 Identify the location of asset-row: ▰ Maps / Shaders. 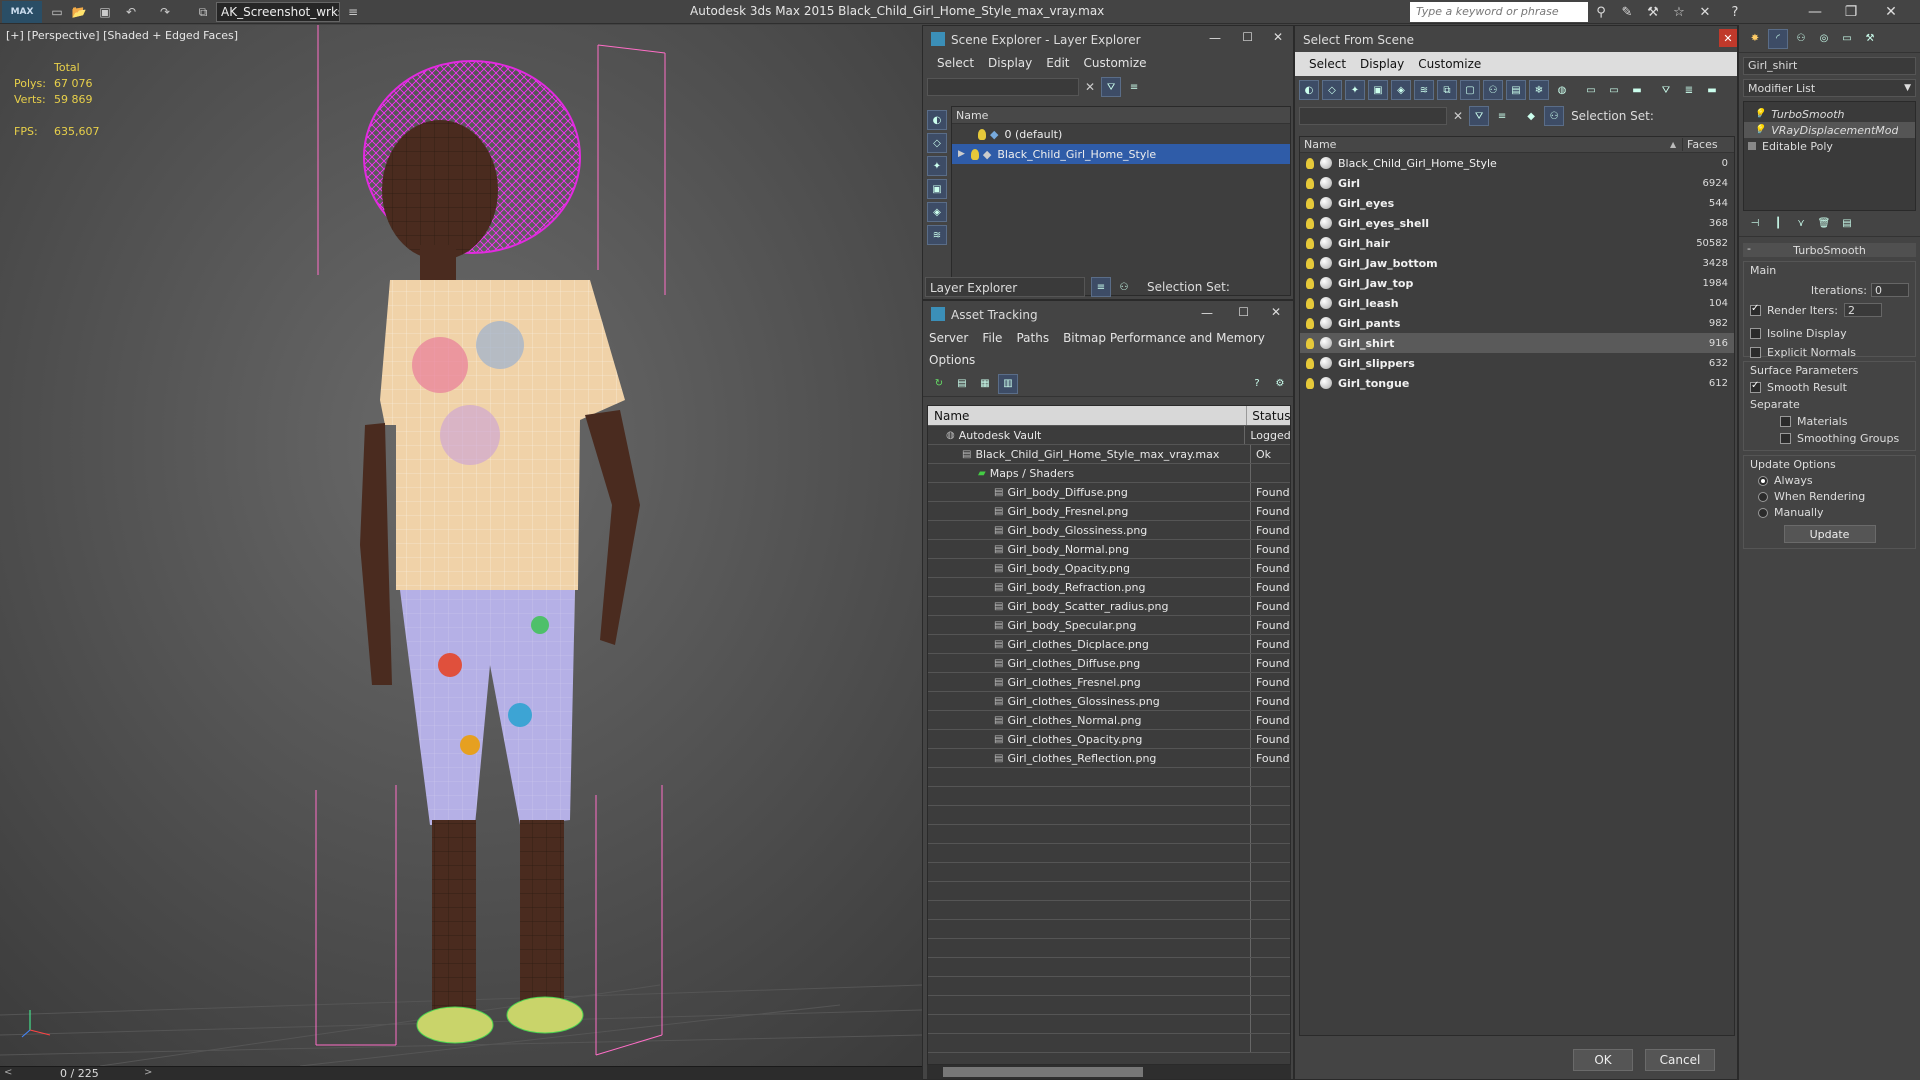
(1109, 473).